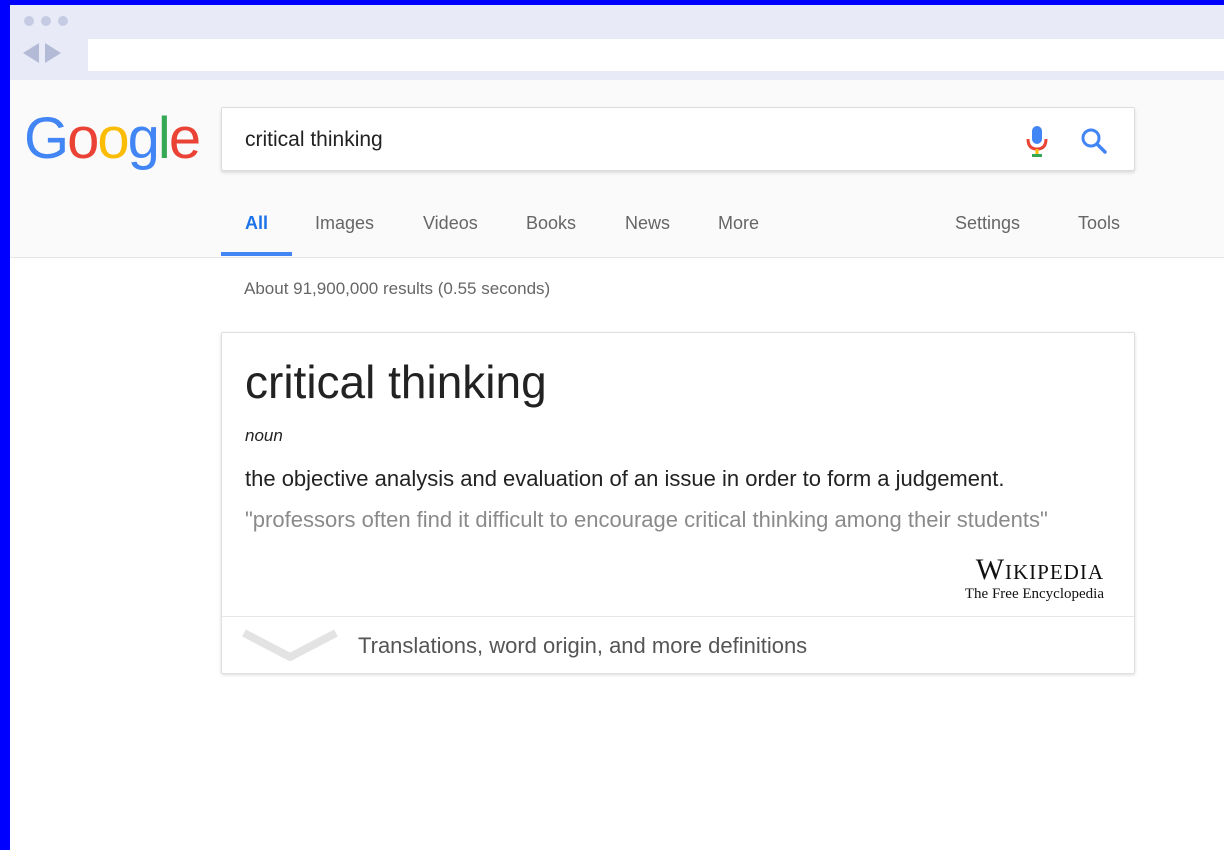 The image size is (1224, 850). I want to click on browser-chrome, so click(617, 42).